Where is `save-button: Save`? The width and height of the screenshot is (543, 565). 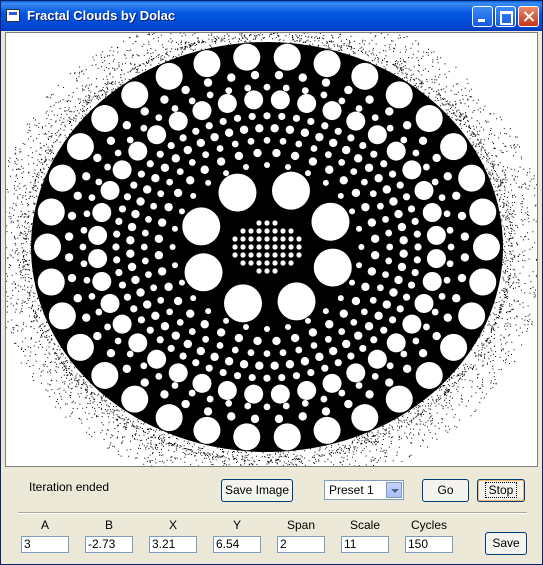
save-button: Save is located at coordinates (506, 543).